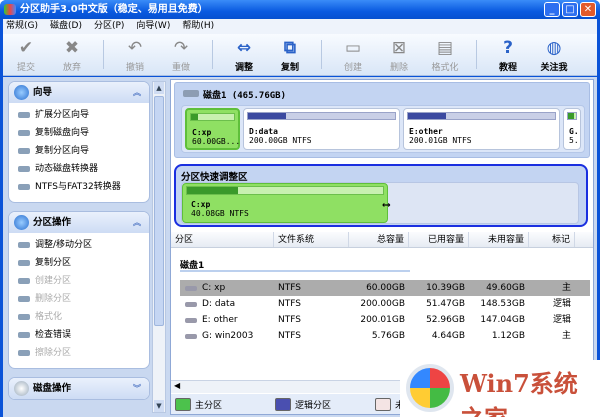 Image resolution: width=600 pixels, height=417 pixels. I want to click on toolbar-button-label: 放弃, so click(71, 68).